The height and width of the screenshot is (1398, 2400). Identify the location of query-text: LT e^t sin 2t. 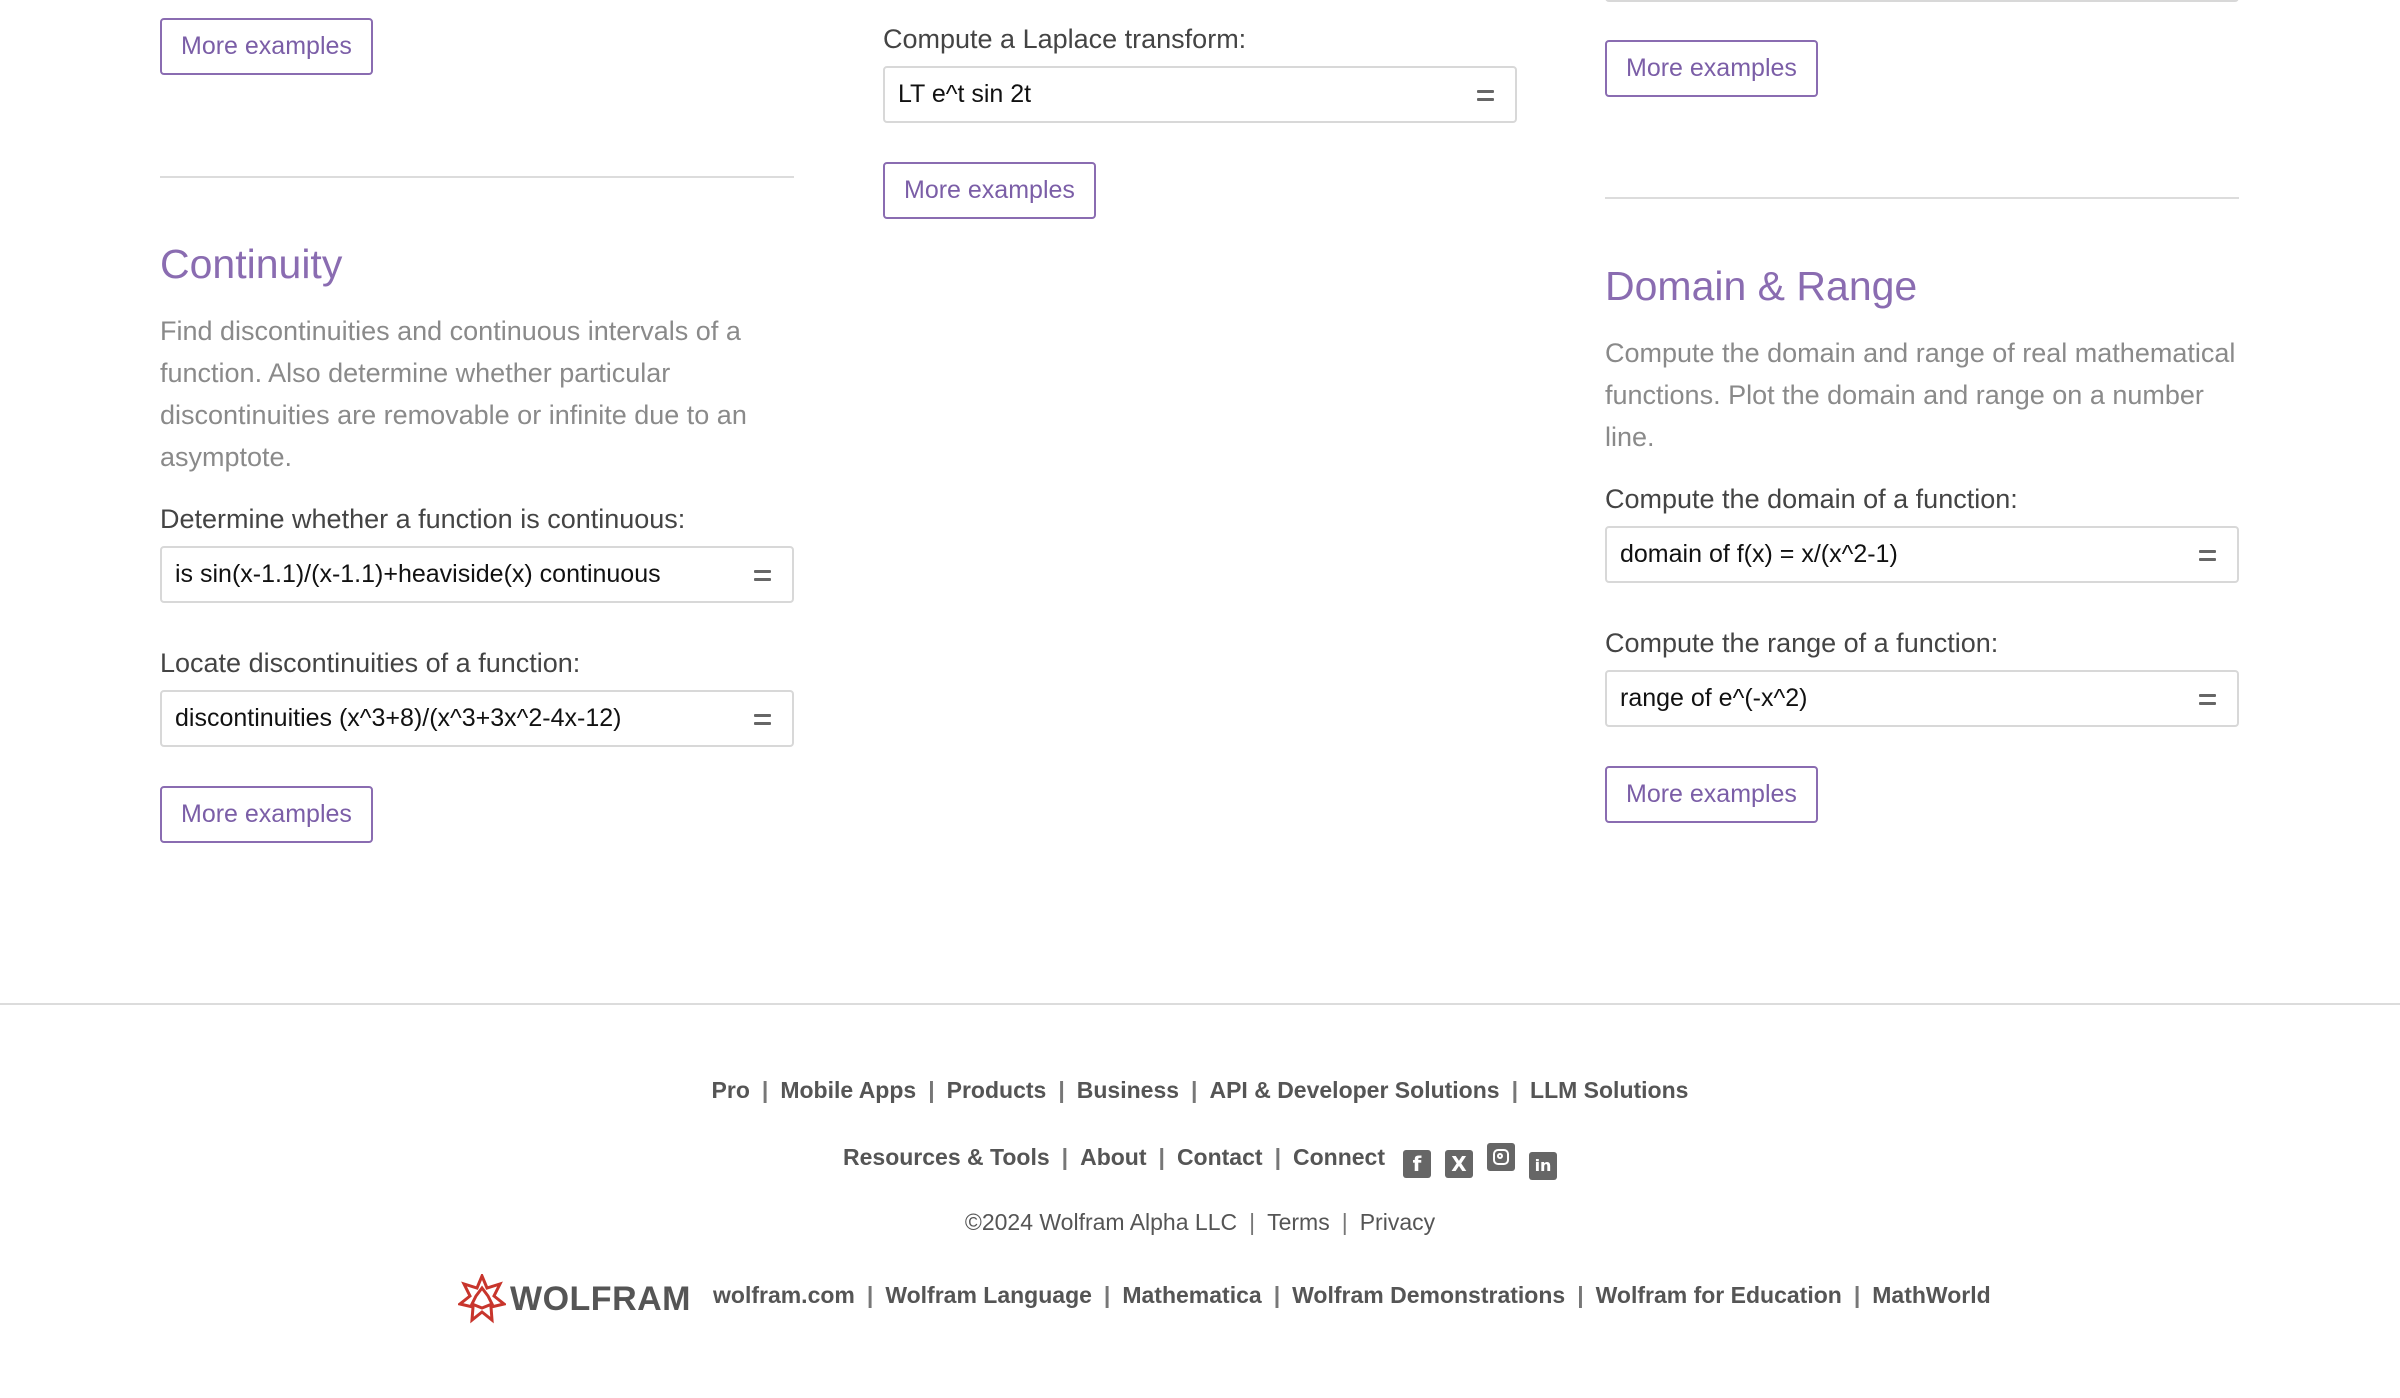
(965, 94).